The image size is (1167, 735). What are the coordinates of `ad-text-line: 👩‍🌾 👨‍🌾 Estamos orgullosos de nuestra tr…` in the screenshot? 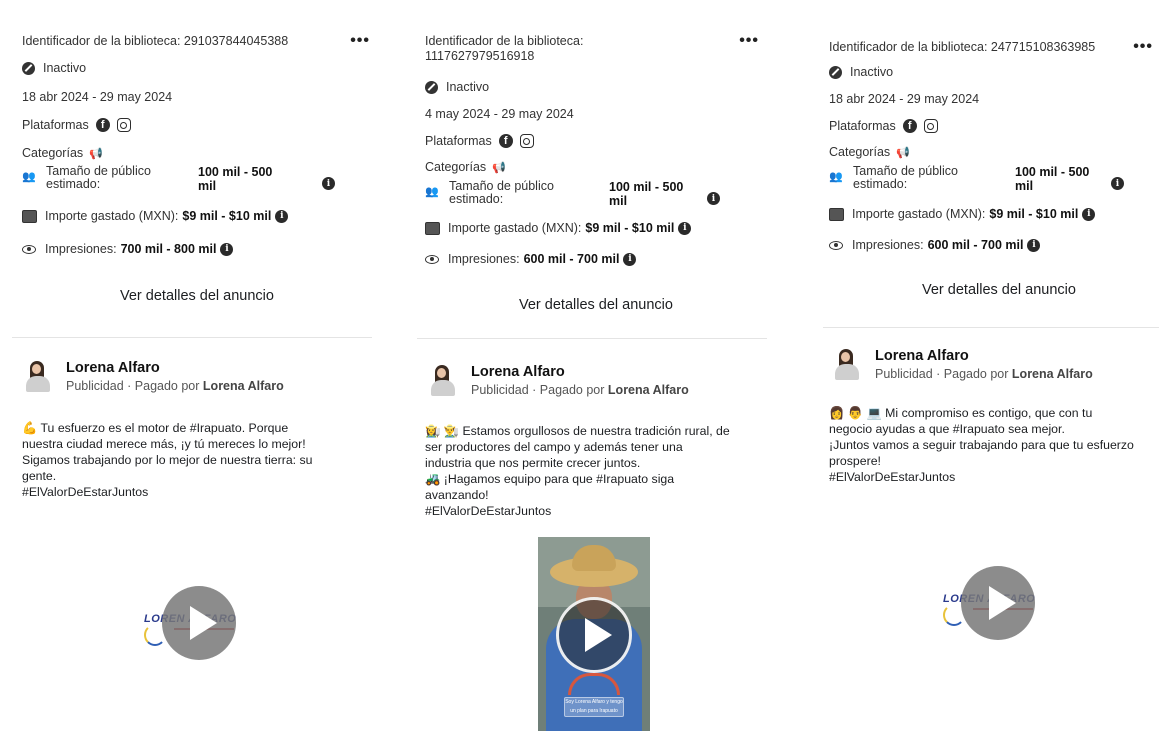 It's located at (577, 431).